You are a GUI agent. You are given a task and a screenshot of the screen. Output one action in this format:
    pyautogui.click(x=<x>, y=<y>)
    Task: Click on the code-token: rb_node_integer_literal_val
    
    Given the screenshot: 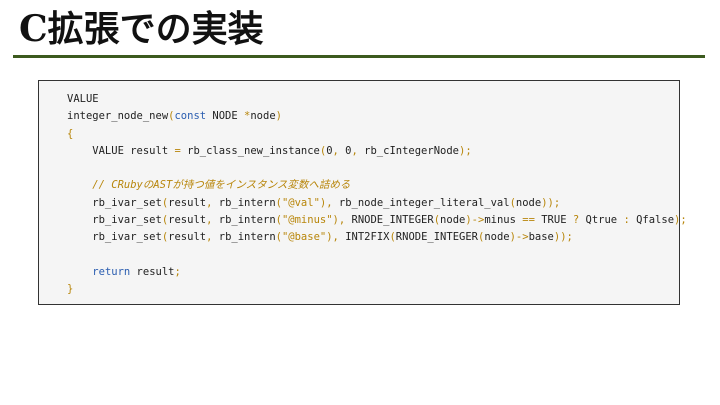 What is the action you would take?
    pyautogui.click(x=421, y=202)
    